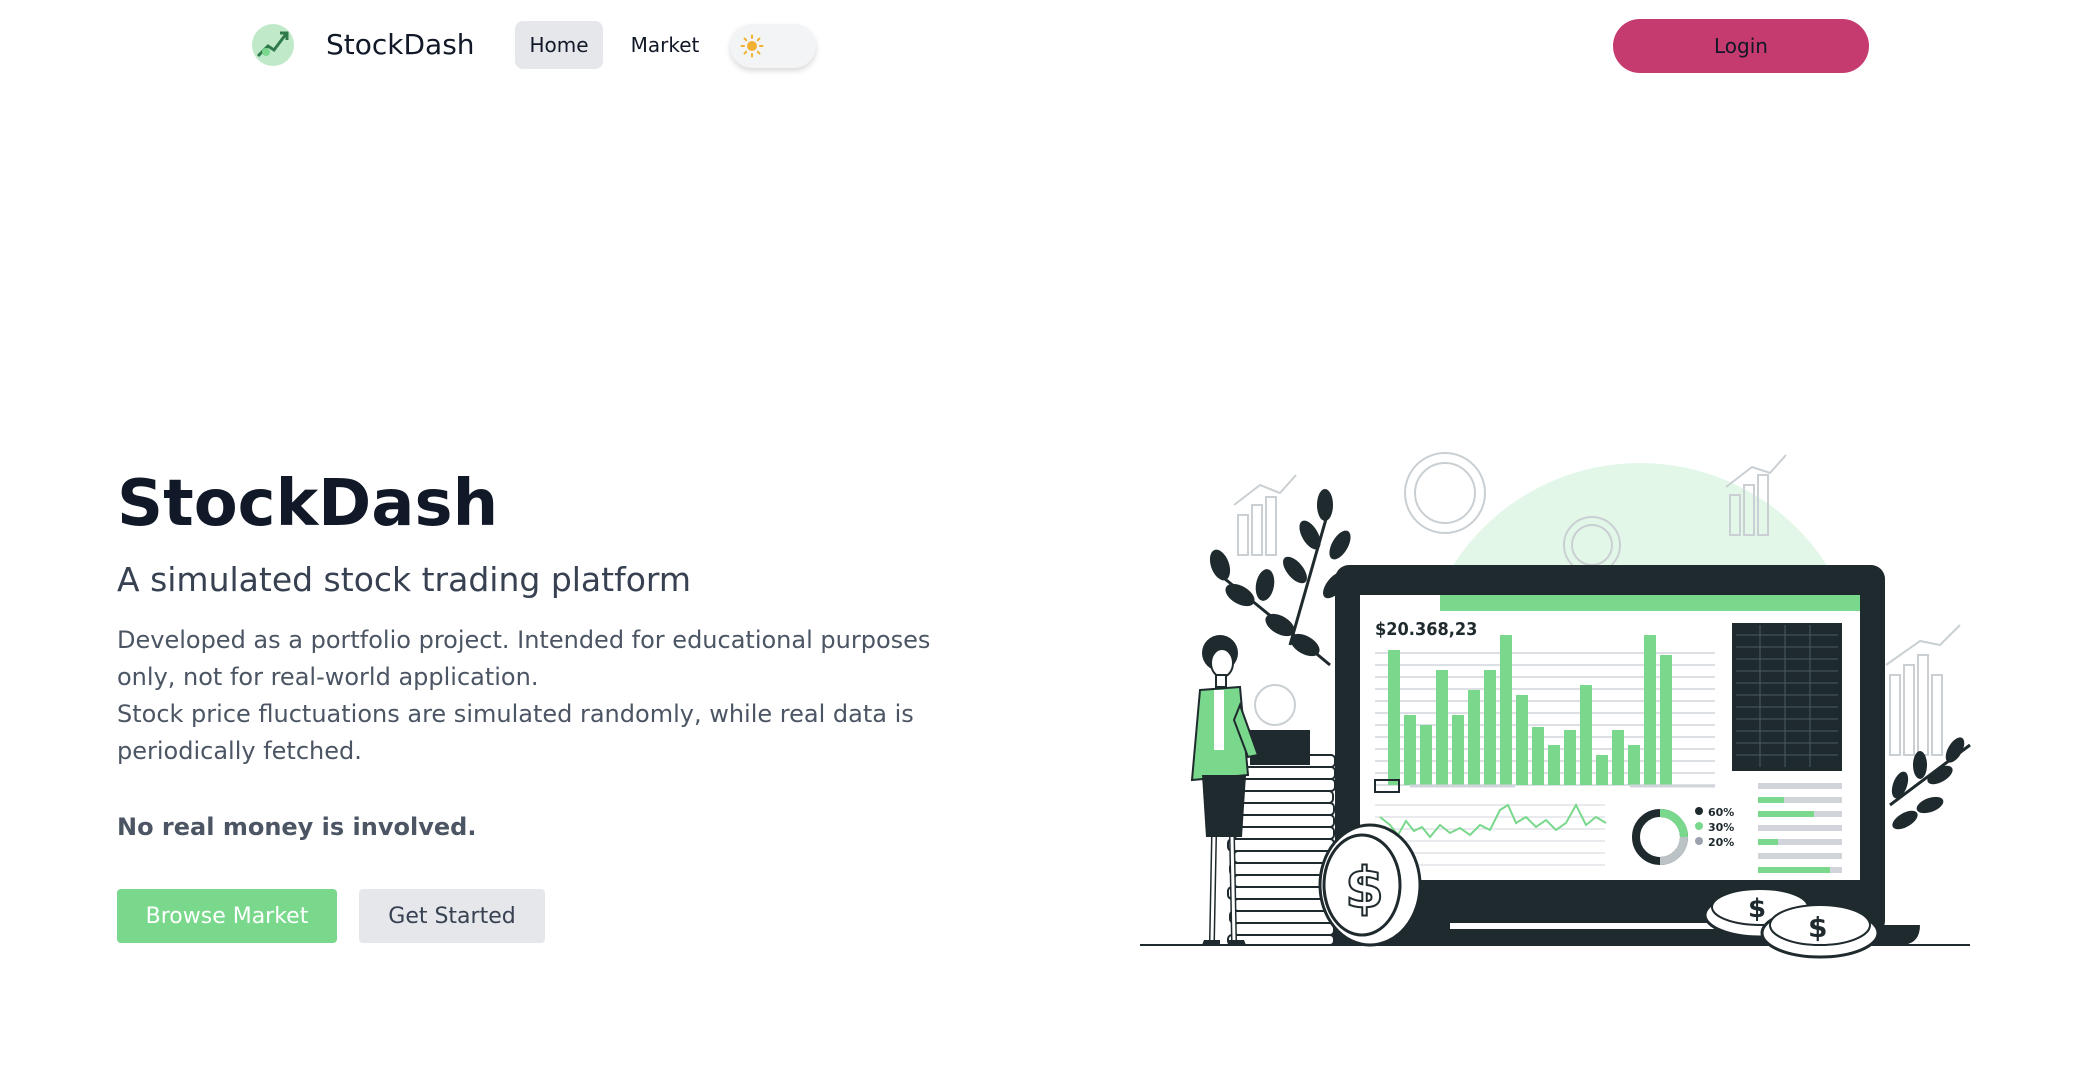 Image resolution: width=2088 pixels, height=1068 pixels. What do you see at coordinates (1044, 46) in the screenshot?
I see `navbar: StockDash Home Market Login` at bounding box center [1044, 46].